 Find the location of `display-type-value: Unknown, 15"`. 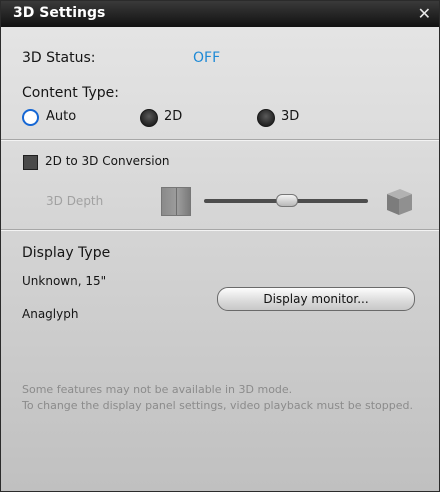

display-type-value: Unknown, 15" is located at coordinates (64, 281).